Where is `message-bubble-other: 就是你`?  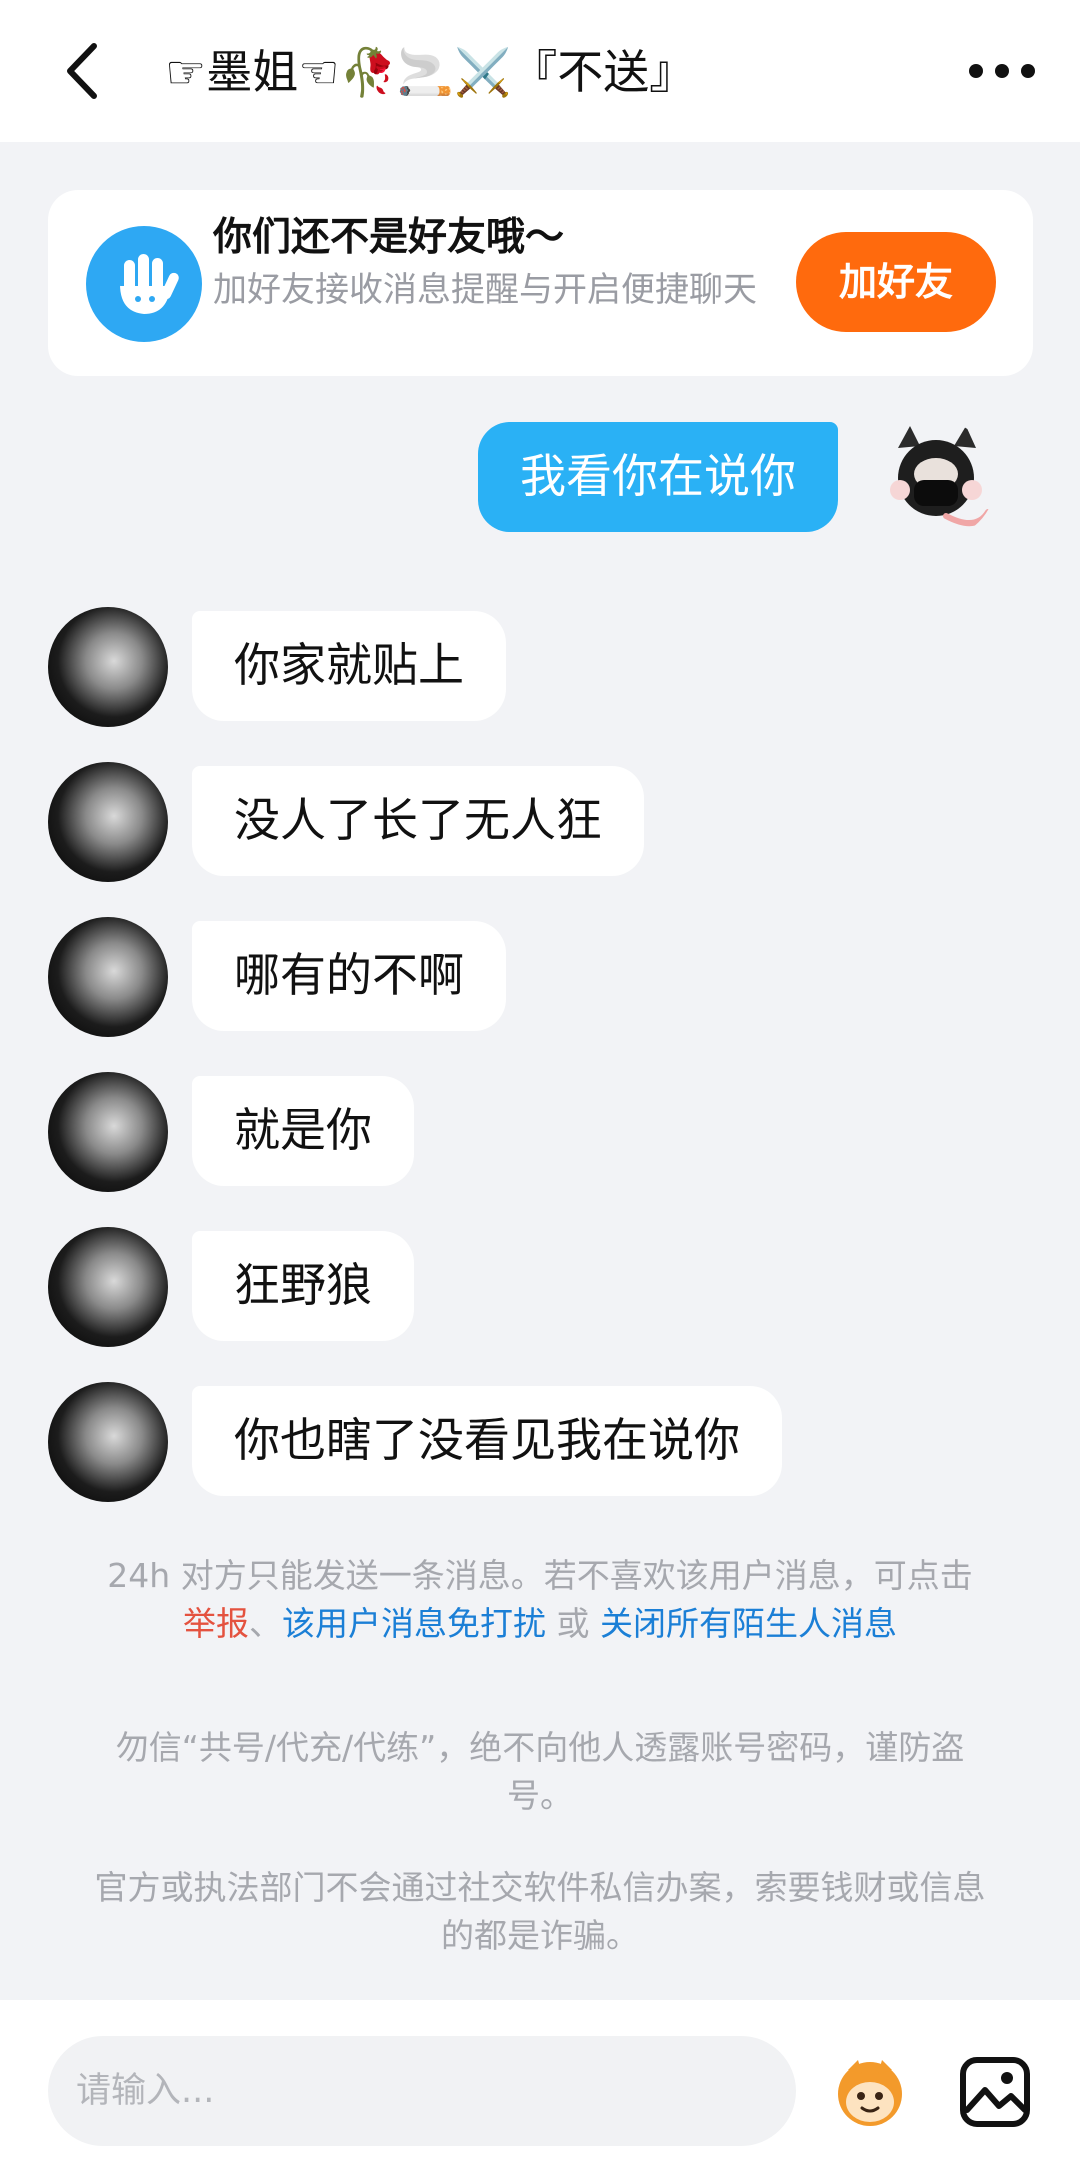
message-bubble-other: 就是你 is located at coordinates (303, 1131).